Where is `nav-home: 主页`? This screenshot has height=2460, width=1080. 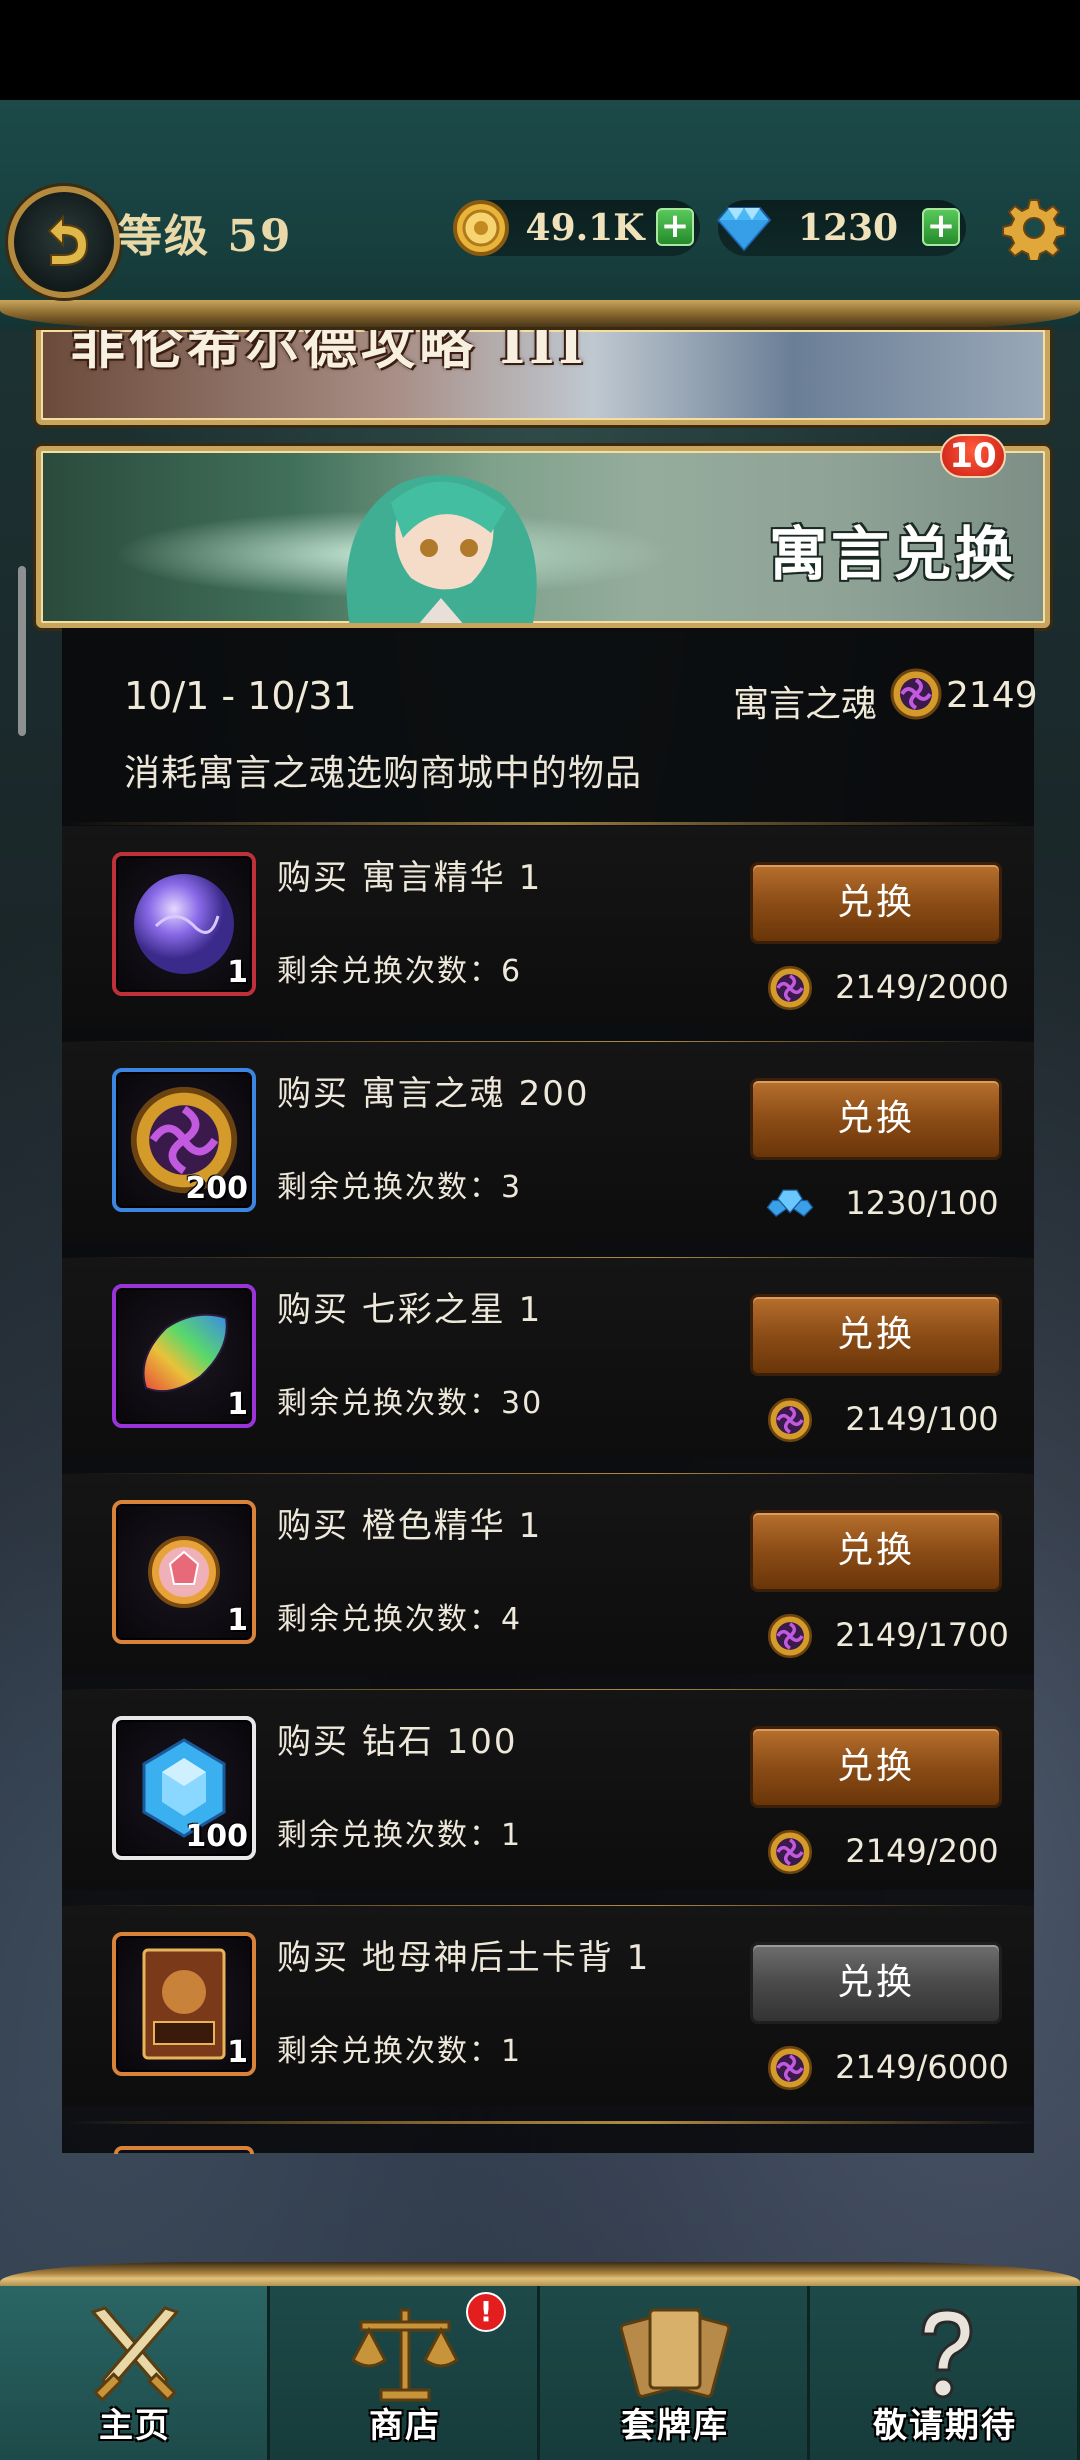
nav-home: 主页 is located at coordinates (135, 2373).